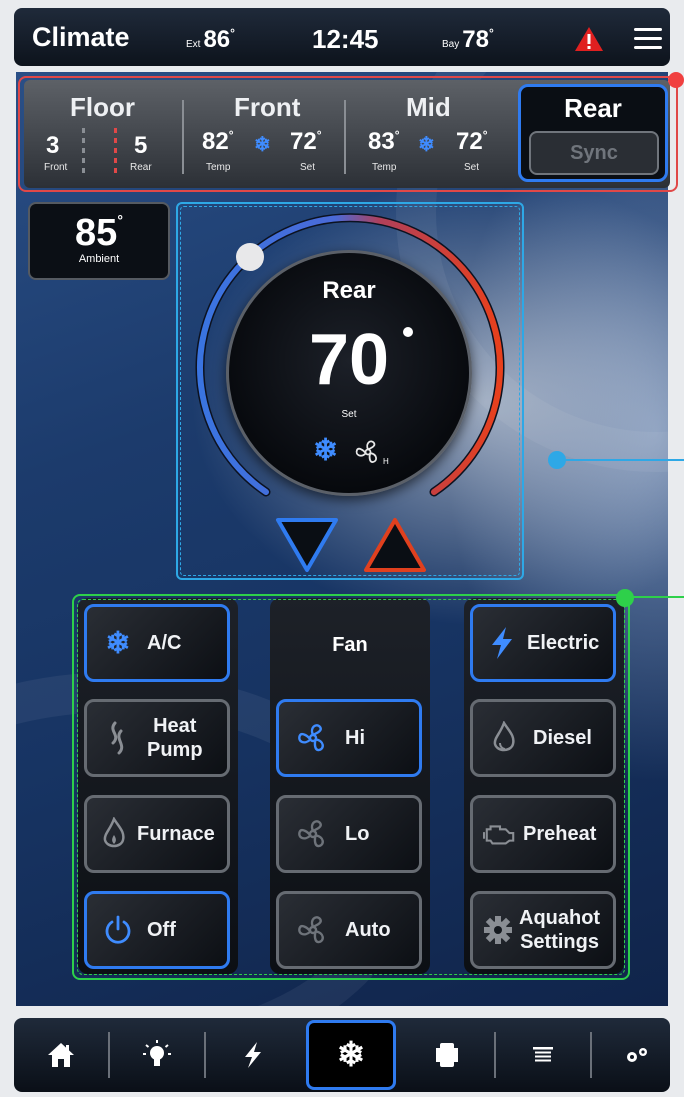  I want to click on callout-line-green, so click(656, 597).